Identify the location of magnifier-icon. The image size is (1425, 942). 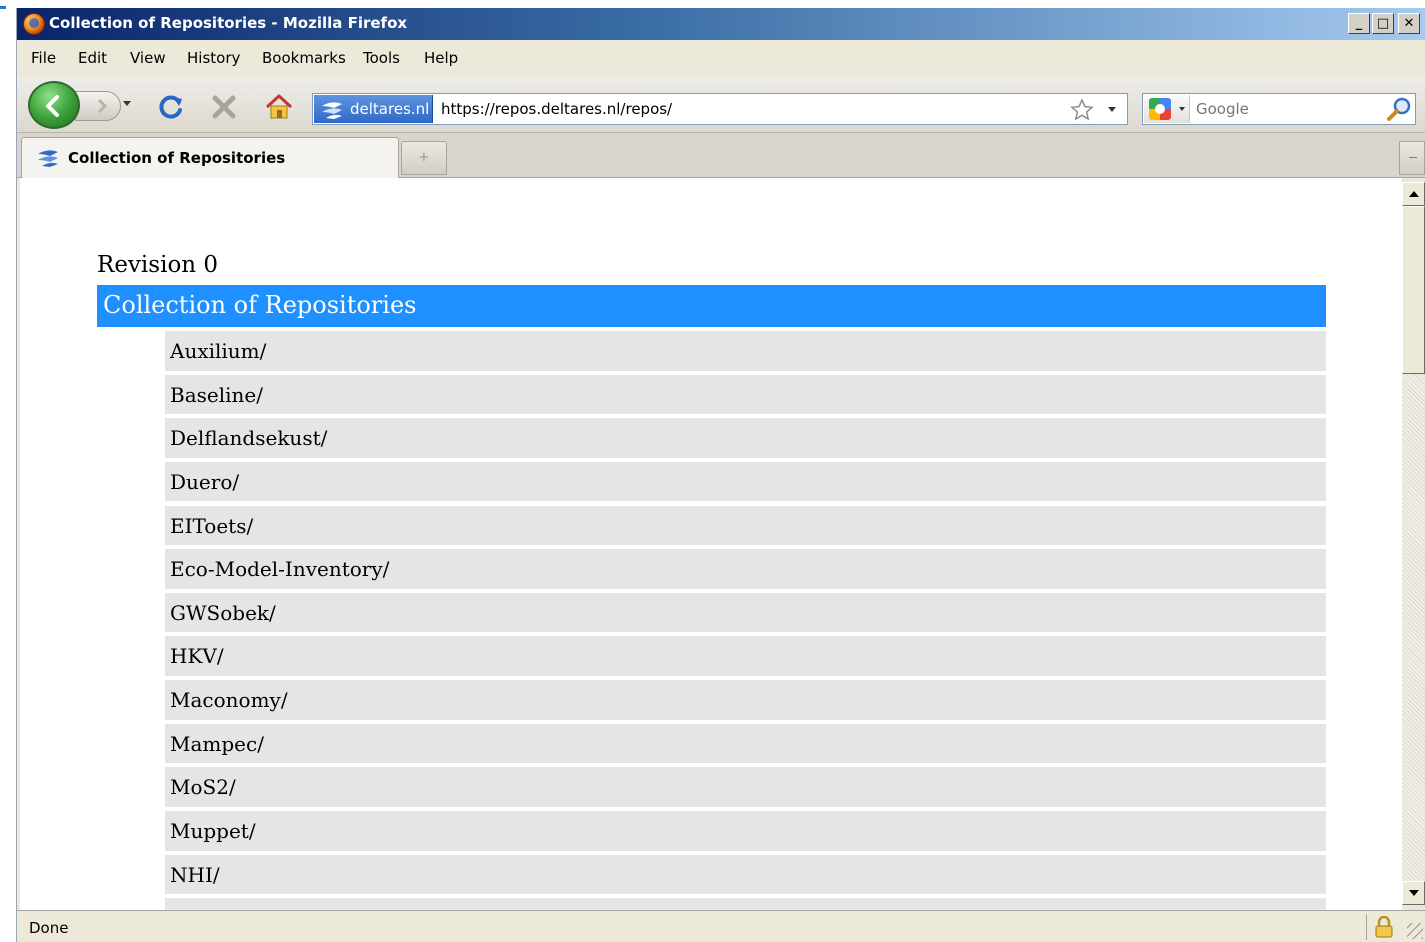
(1399, 109).